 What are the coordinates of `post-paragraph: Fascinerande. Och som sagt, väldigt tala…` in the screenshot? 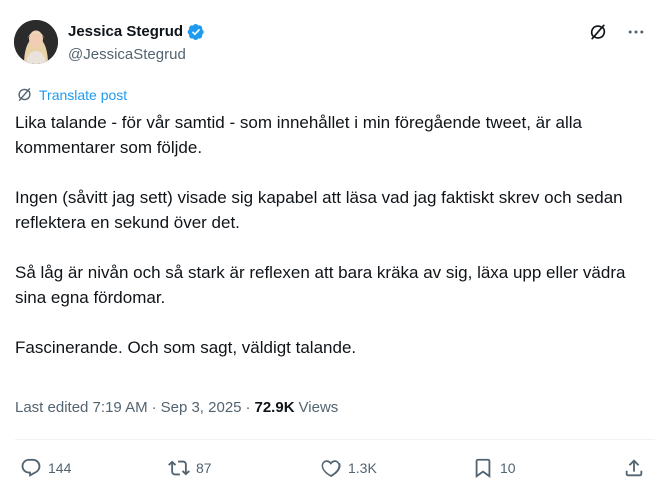 It's located at (186, 347).